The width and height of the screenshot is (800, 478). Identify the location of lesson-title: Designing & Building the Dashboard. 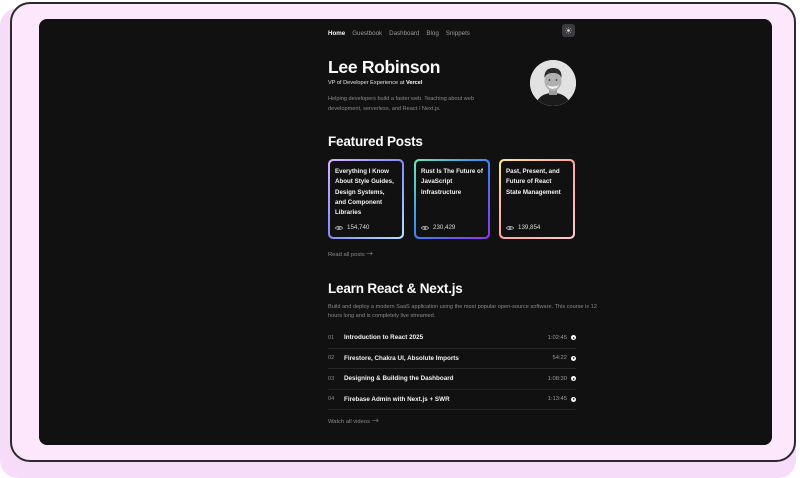
(399, 379).